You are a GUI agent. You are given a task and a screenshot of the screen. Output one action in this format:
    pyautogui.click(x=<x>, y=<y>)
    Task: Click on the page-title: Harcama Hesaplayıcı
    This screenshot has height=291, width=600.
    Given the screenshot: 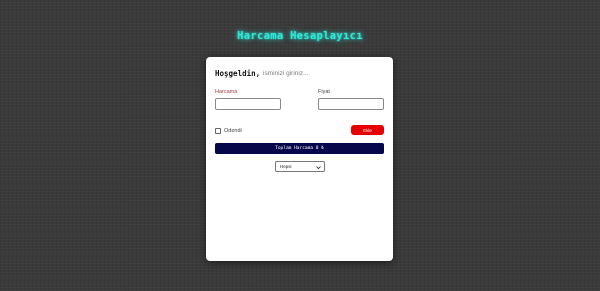 What is the action you would take?
    pyautogui.click(x=300, y=36)
    